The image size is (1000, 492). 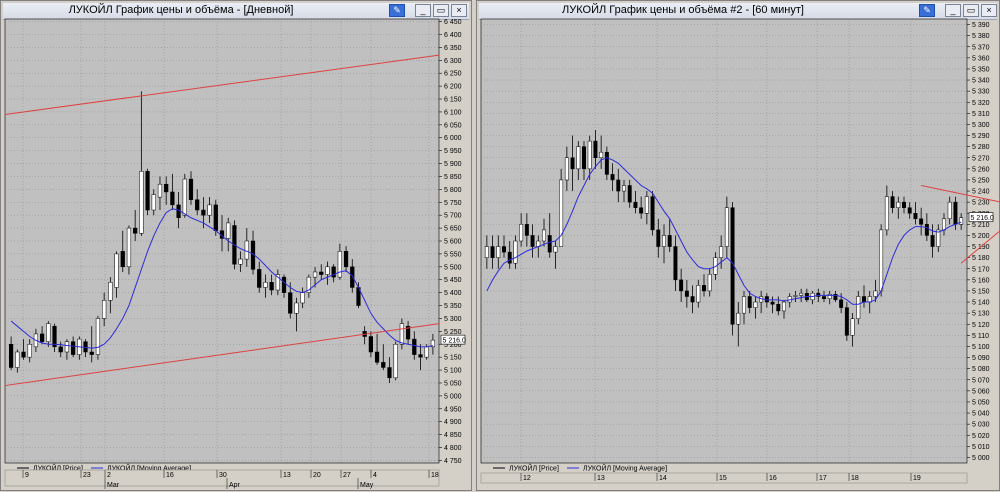 What do you see at coordinates (981, 436) in the screenshot?
I see `y-tick-label: 5 020` at bounding box center [981, 436].